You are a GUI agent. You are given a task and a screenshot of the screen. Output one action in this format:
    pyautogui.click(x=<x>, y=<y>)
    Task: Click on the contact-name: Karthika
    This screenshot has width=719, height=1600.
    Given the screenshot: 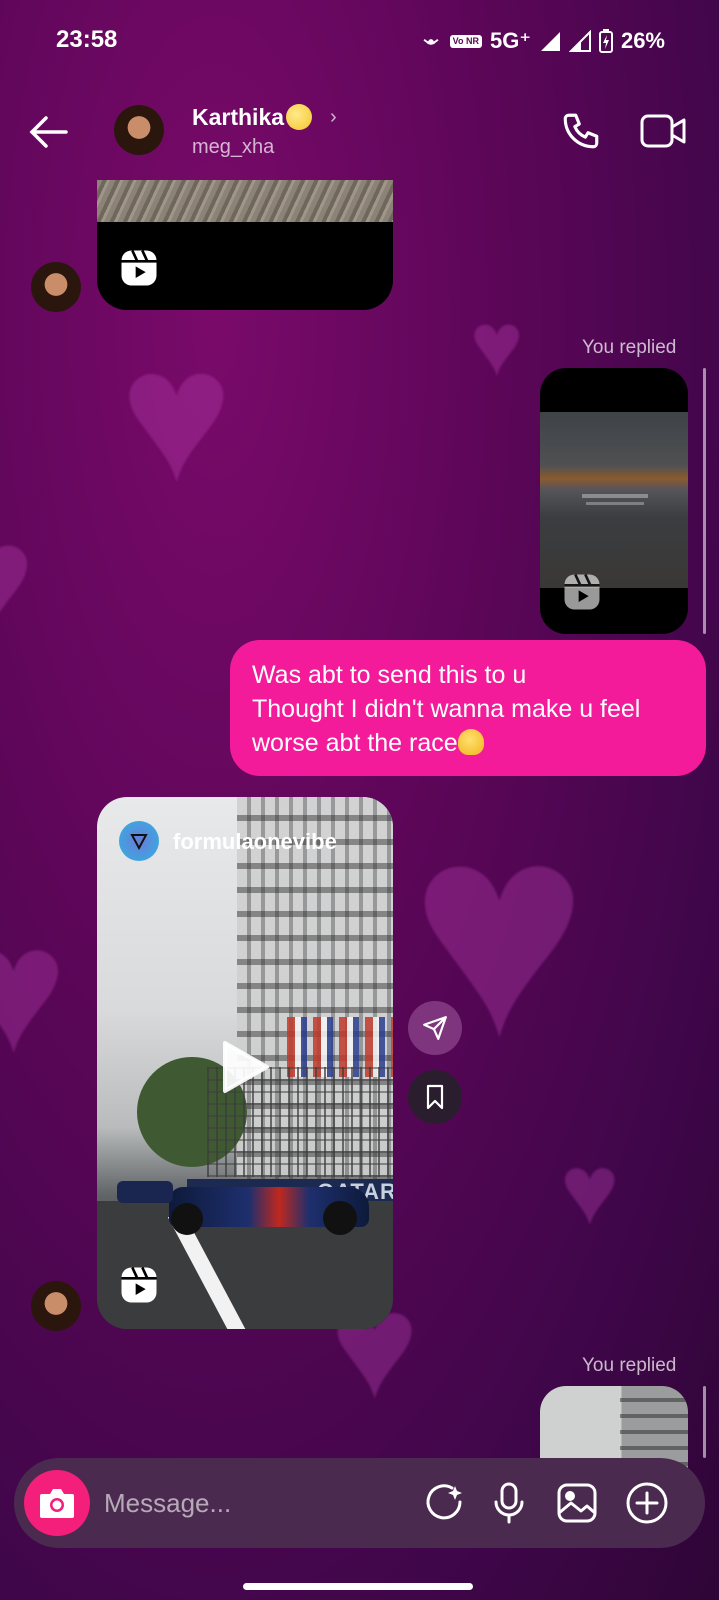 What is the action you would take?
    pyautogui.click(x=252, y=117)
    